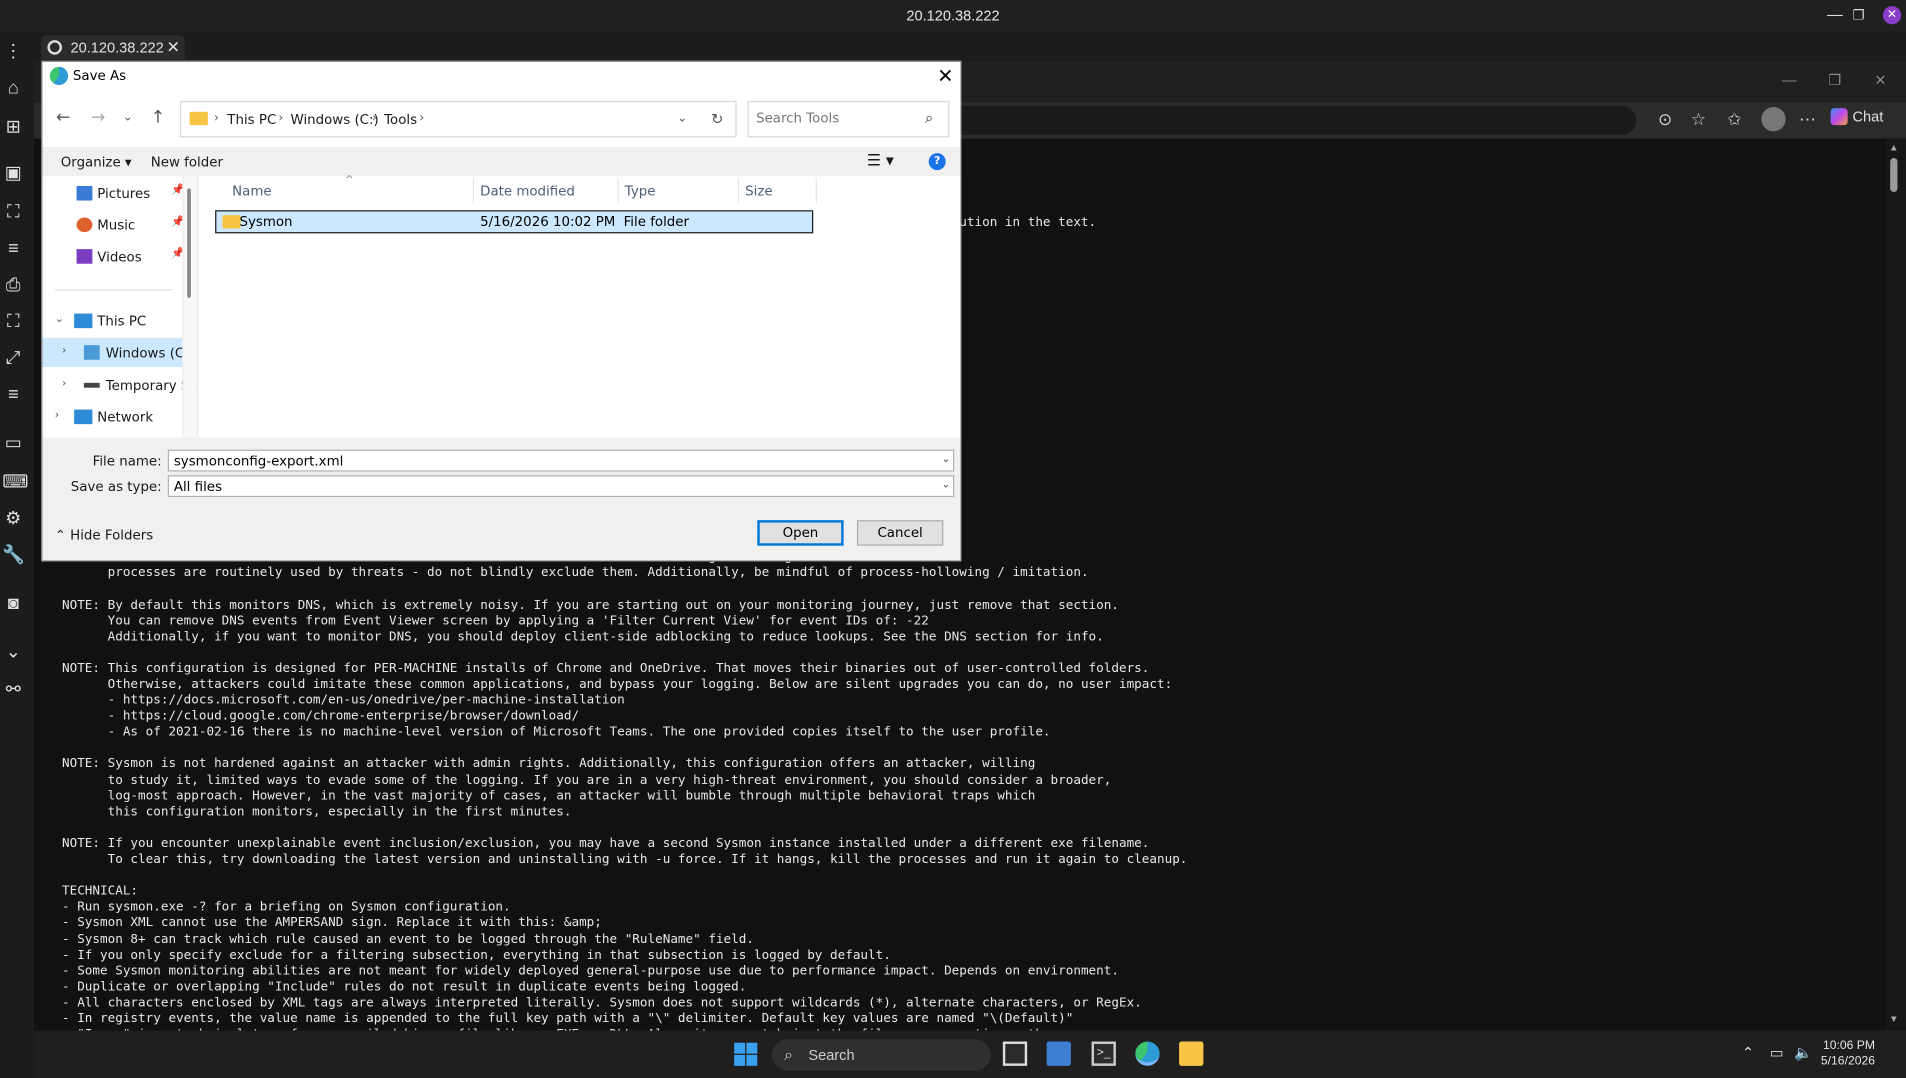 This screenshot has height=1078, width=1906. Describe the element at coordinates (679, 190) in the screenshot. I see `column-header-type: Type` at that location.